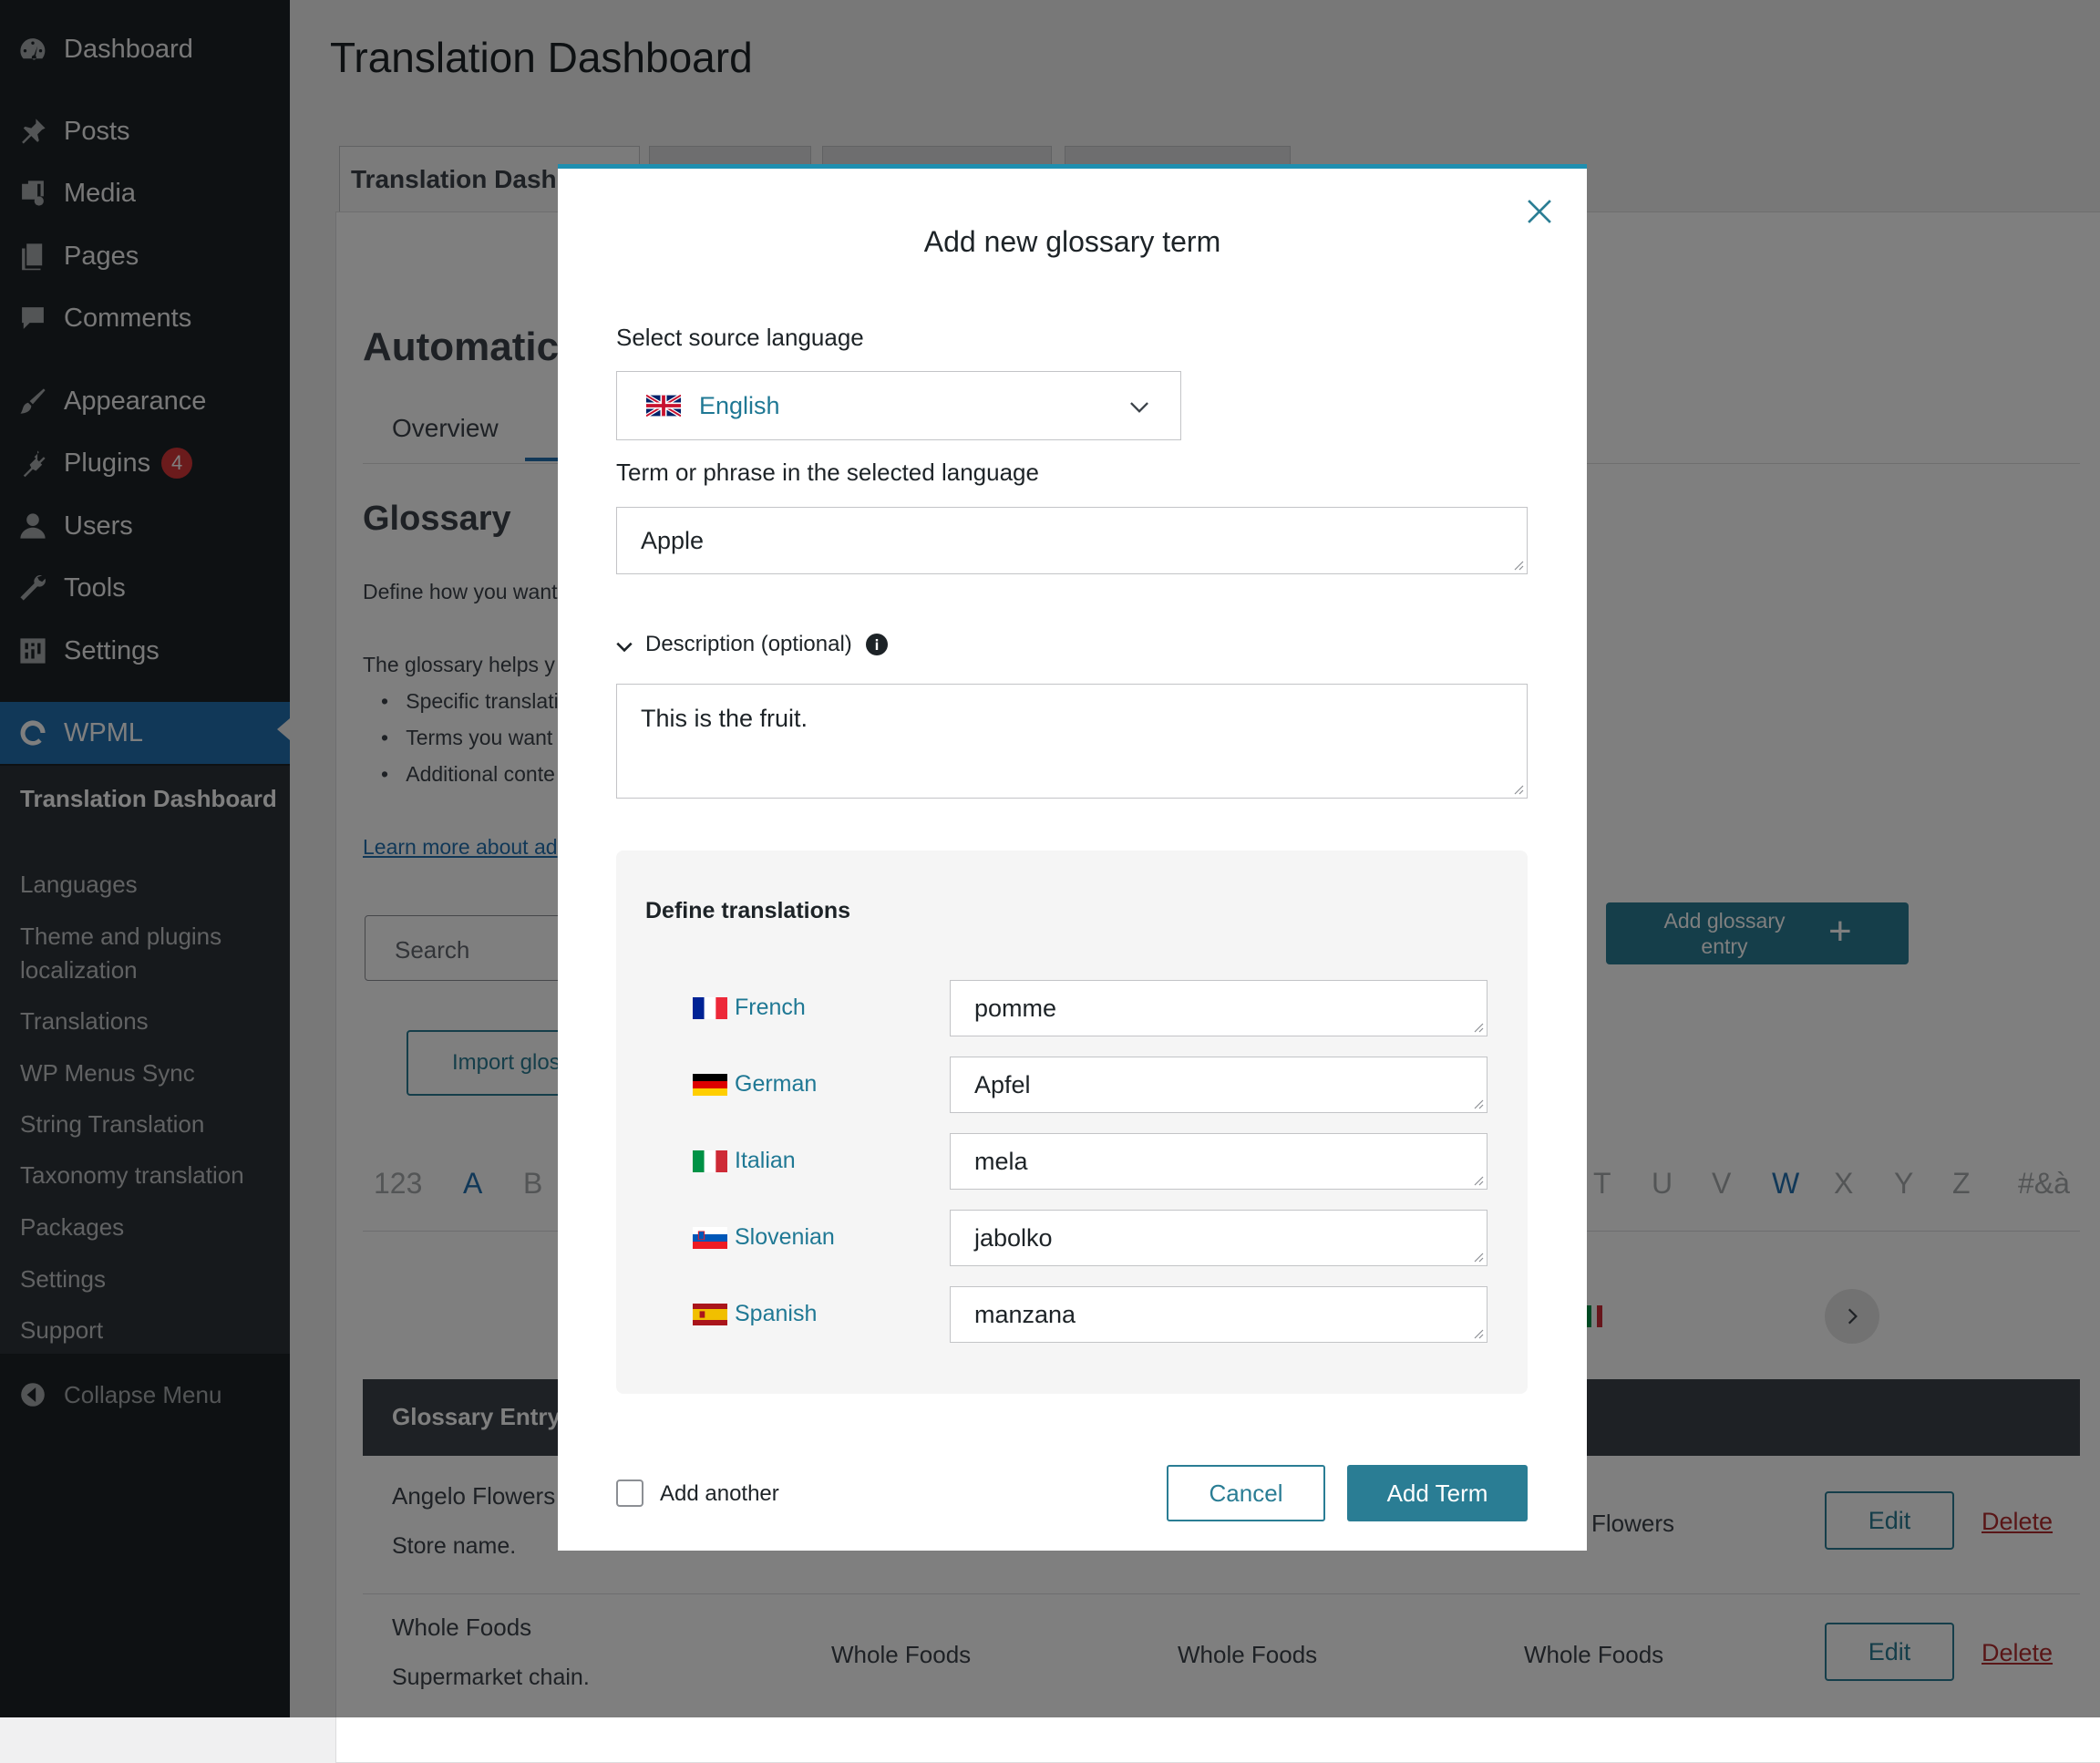 This screenshot has height=1763, width=2100. Describe the element at coordinates (1219, 1238) in the screenshot. I see `translation-input-slovenian: jabolko` at that location.